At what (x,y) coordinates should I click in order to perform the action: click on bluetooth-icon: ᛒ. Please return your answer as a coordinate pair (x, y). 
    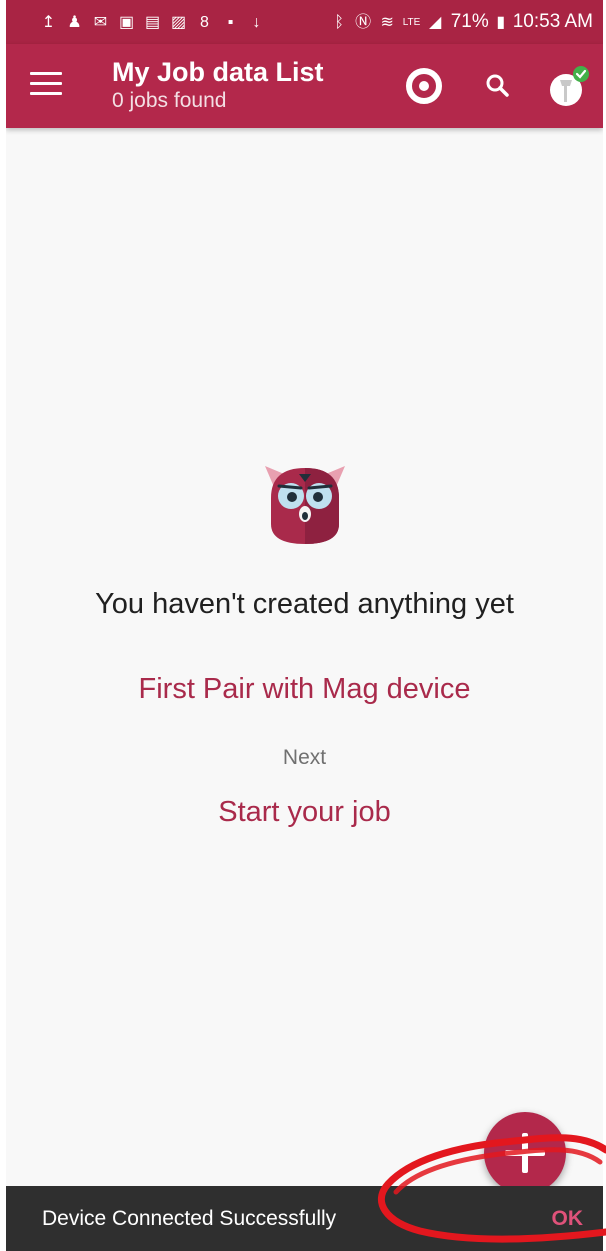
    Looking at the image, I should click on (339, 22).